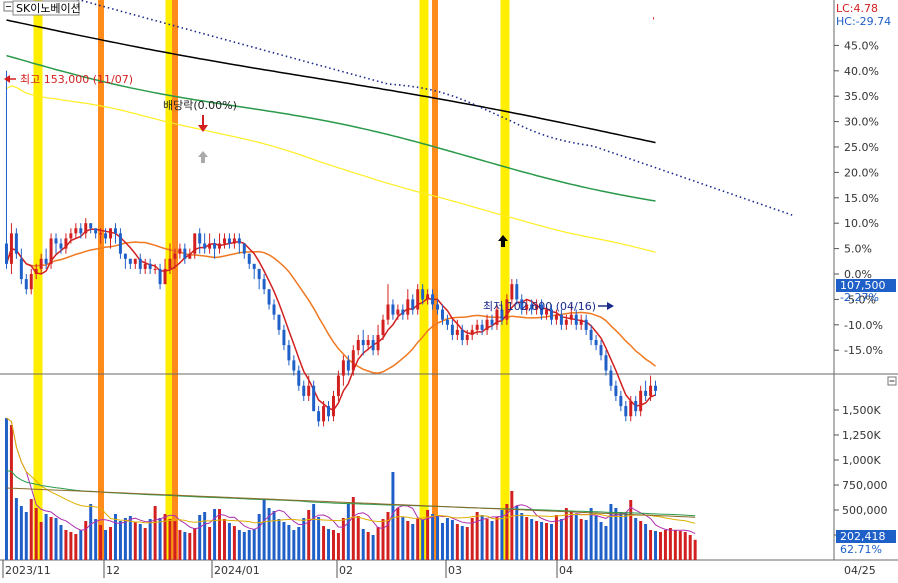 The height and width of the screenshot is (583, 898). Describe the element at coordinates (865, 510) in the screenshot. I see `volume-tick-label-4: 500,000` at that location.